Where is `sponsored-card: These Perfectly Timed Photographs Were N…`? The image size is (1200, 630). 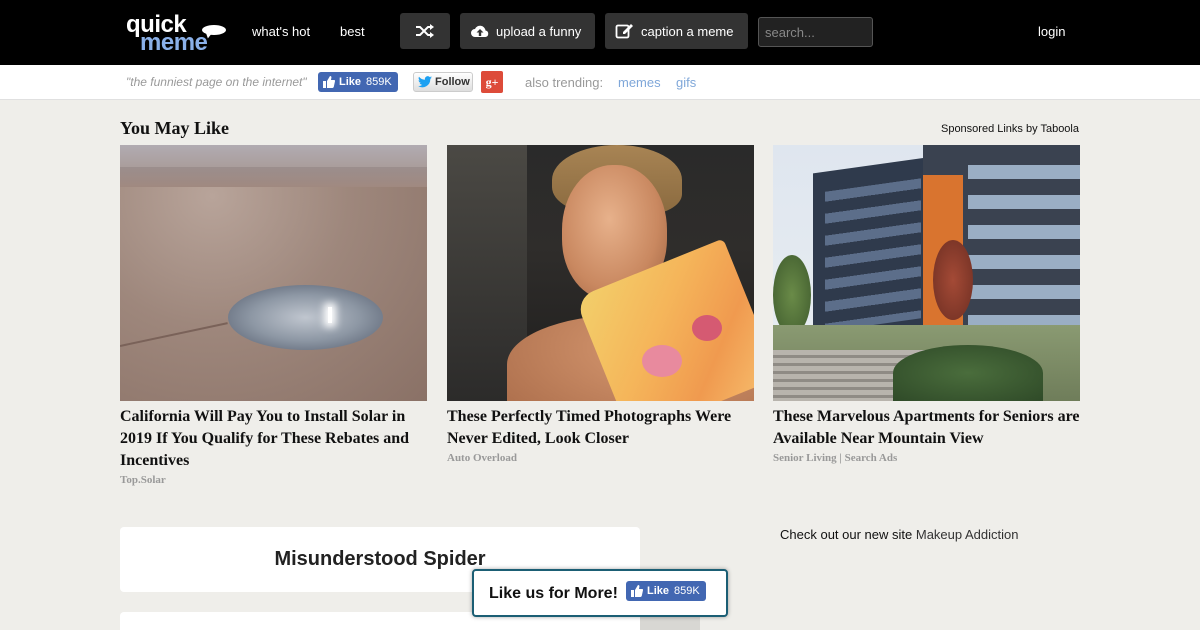 sponsored-card: These Perfectly Timed Photographs Were N… is located at coordinates (600, 304).